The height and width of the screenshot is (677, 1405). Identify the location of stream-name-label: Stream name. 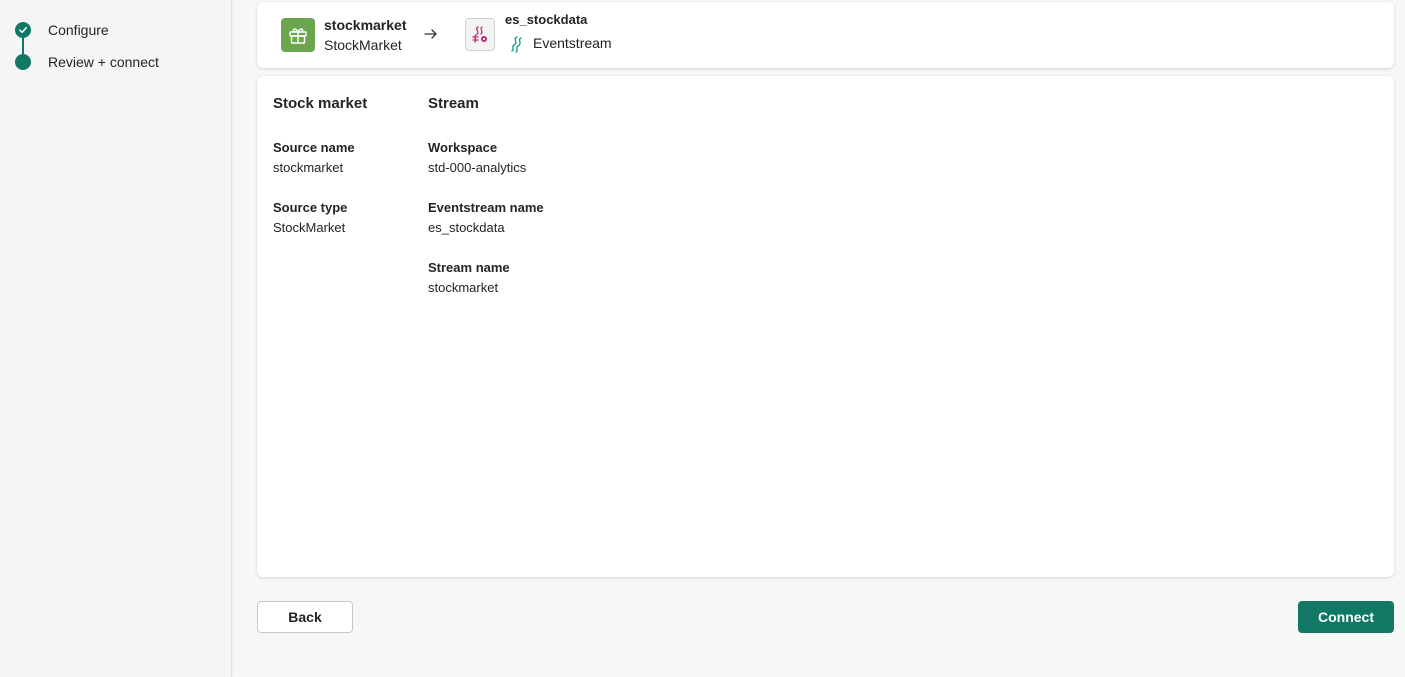
(469, 267).